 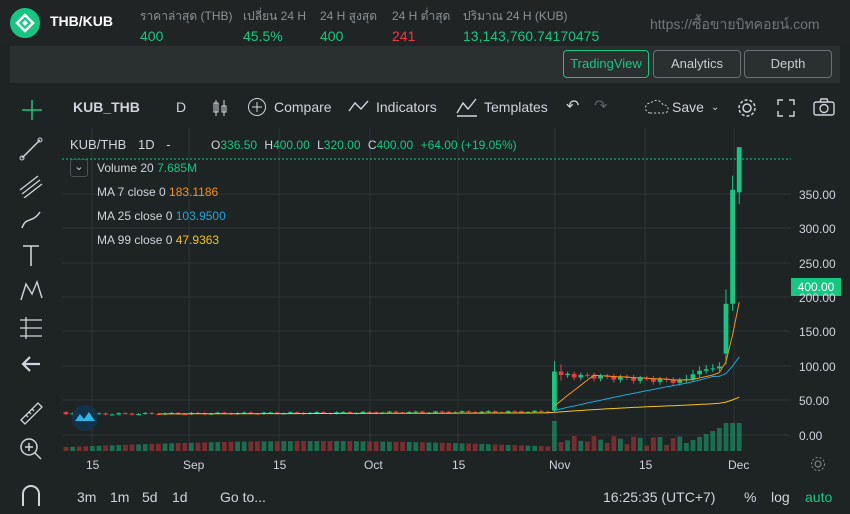 I want to click on trend-line-icon, so click(x=31, y=148).